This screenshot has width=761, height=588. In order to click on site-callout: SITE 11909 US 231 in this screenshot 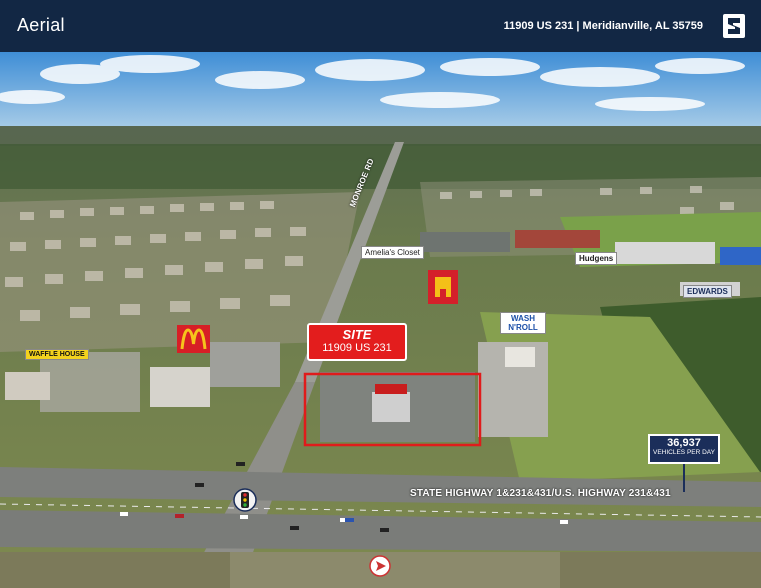, I will do `click(357, 342)`.